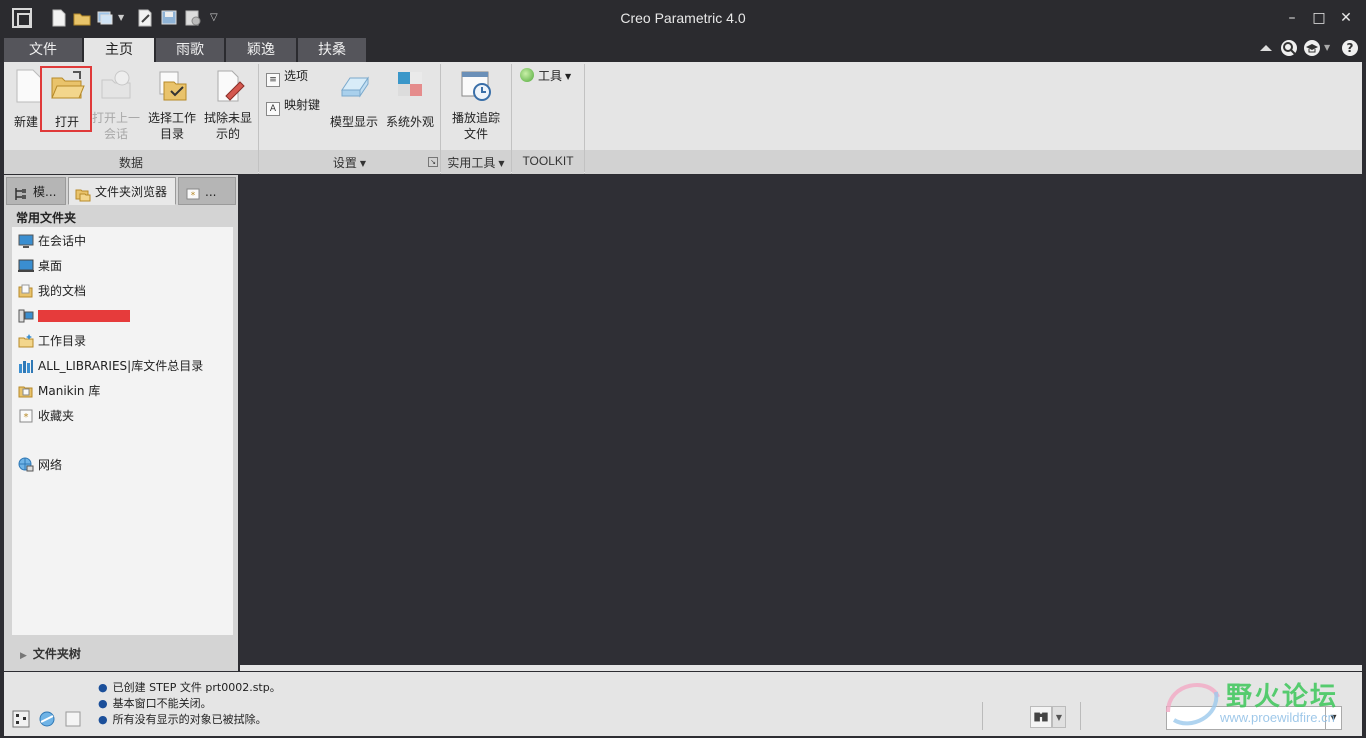 This screenshot has width=1366, height=738. I want to click on play-trail-icon, so click(476, 86).